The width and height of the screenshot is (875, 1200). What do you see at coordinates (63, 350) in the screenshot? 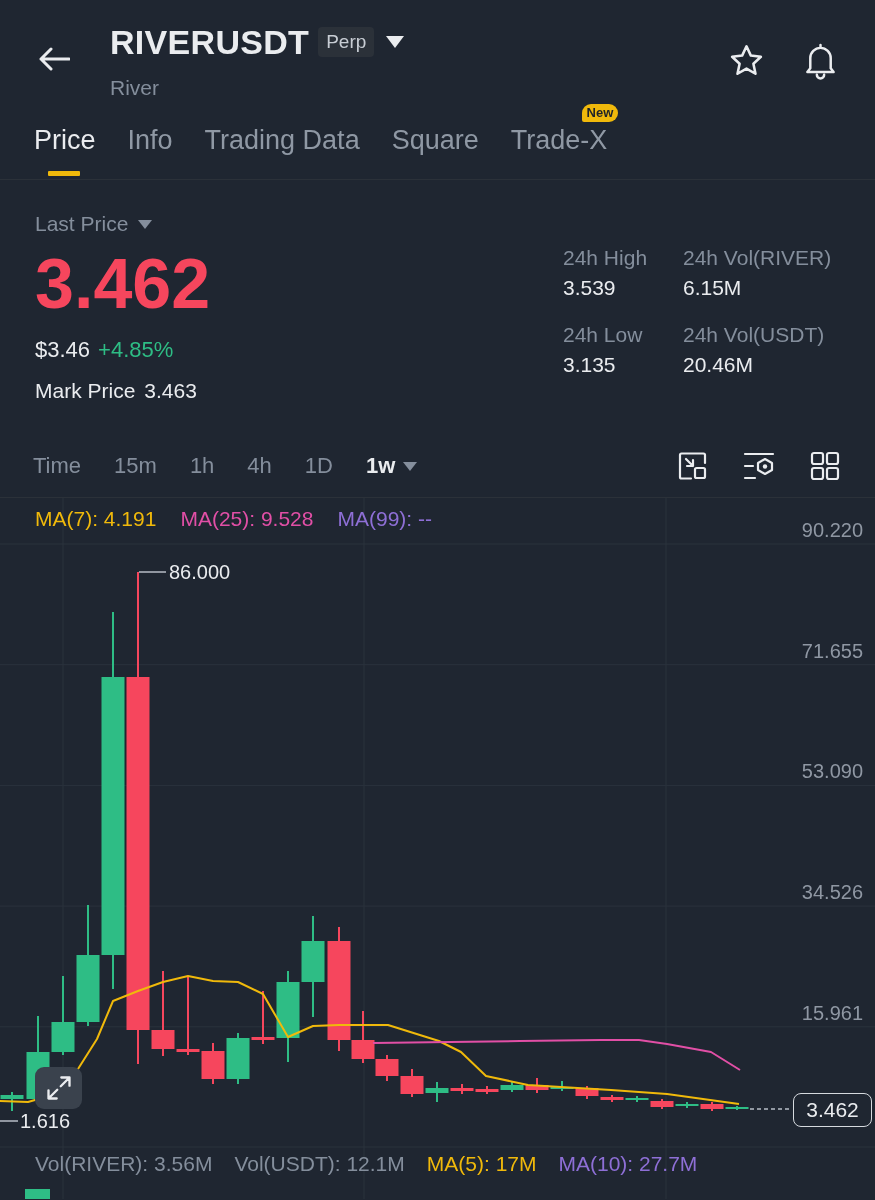
I see `usd-price: $3.46` at bounding box center [63, 350].